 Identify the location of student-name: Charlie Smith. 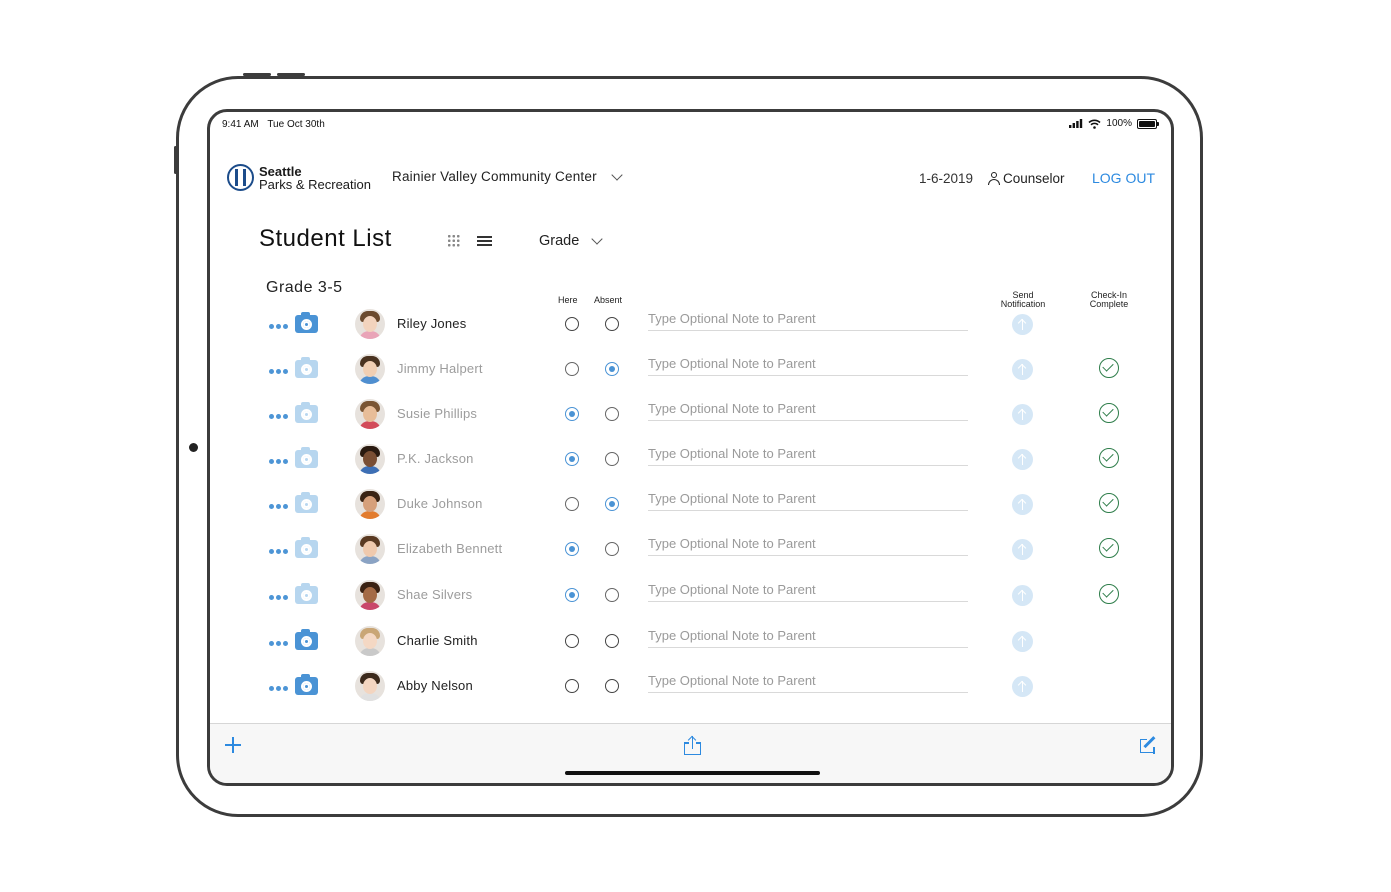
(437, 640).